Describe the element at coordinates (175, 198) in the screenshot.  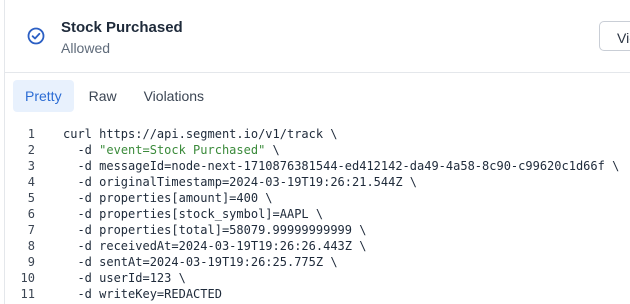
I see `code-segment: -d properties[amount]=400 \` at that location.